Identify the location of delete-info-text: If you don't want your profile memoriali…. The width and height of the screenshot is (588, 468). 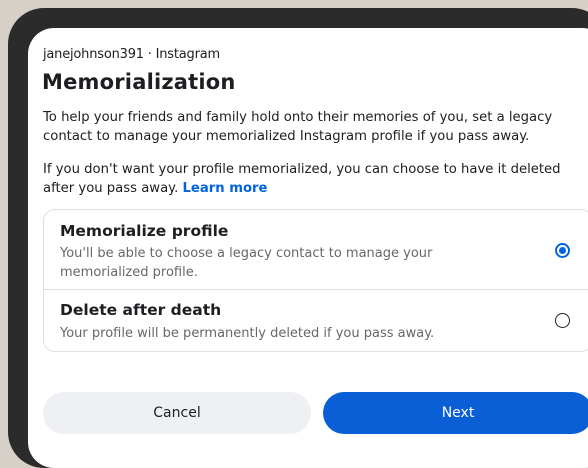
(302, 179).